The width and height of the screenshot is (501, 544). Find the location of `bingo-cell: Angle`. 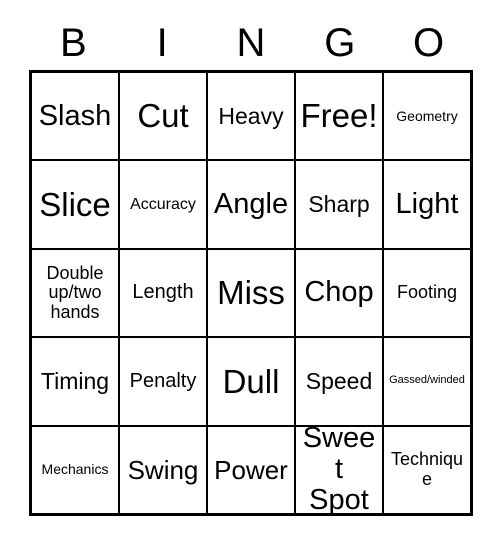

bingo-cell: Angle is located at coordinates (250, 204).